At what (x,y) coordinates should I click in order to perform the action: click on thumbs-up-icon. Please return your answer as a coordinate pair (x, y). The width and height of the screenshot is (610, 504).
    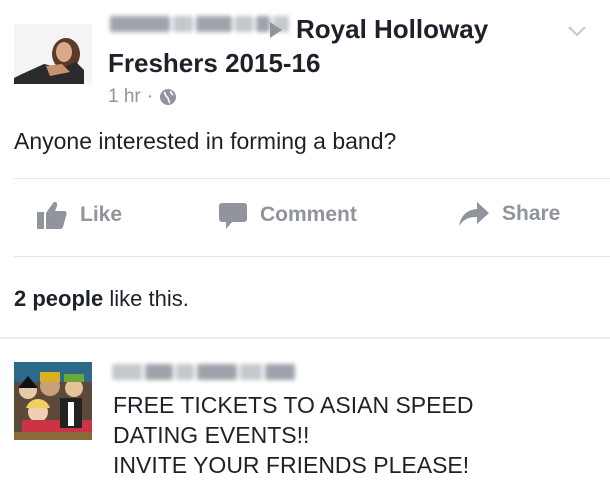
    Looking at the image, I should click on (52, 215).